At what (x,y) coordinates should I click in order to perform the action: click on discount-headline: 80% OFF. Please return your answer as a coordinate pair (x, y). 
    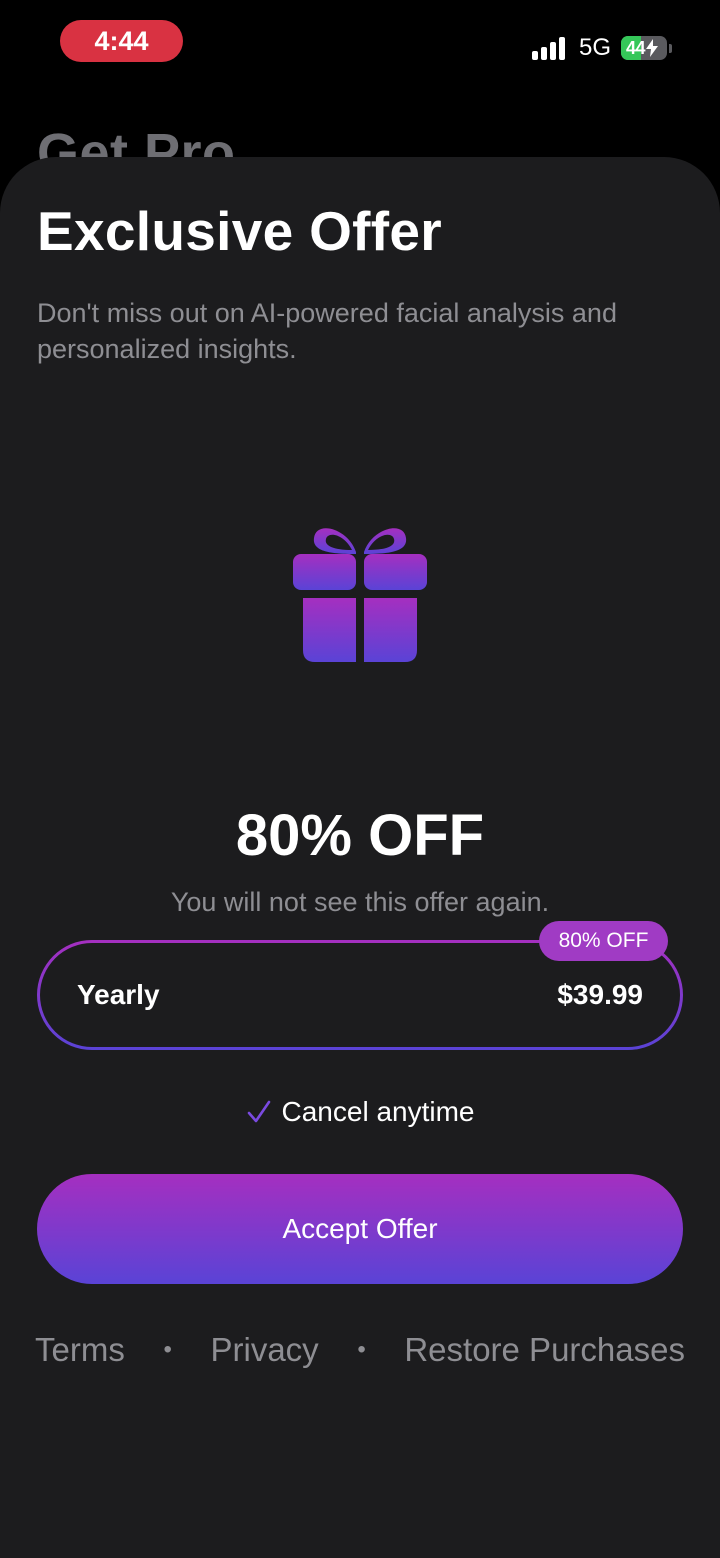
    Looking at the image, I should click on (360, 835).